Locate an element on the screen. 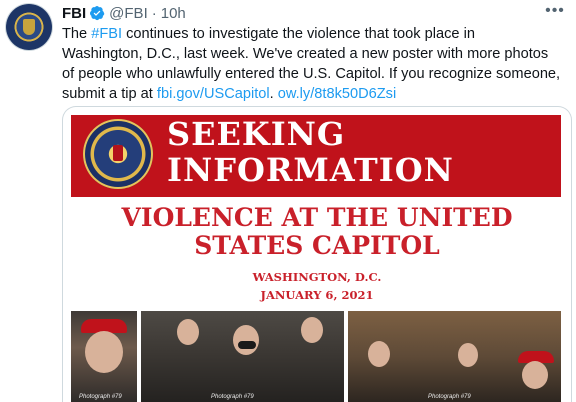  suspect-photo-1: Photograph #79 is located at coordinates (104, 356).